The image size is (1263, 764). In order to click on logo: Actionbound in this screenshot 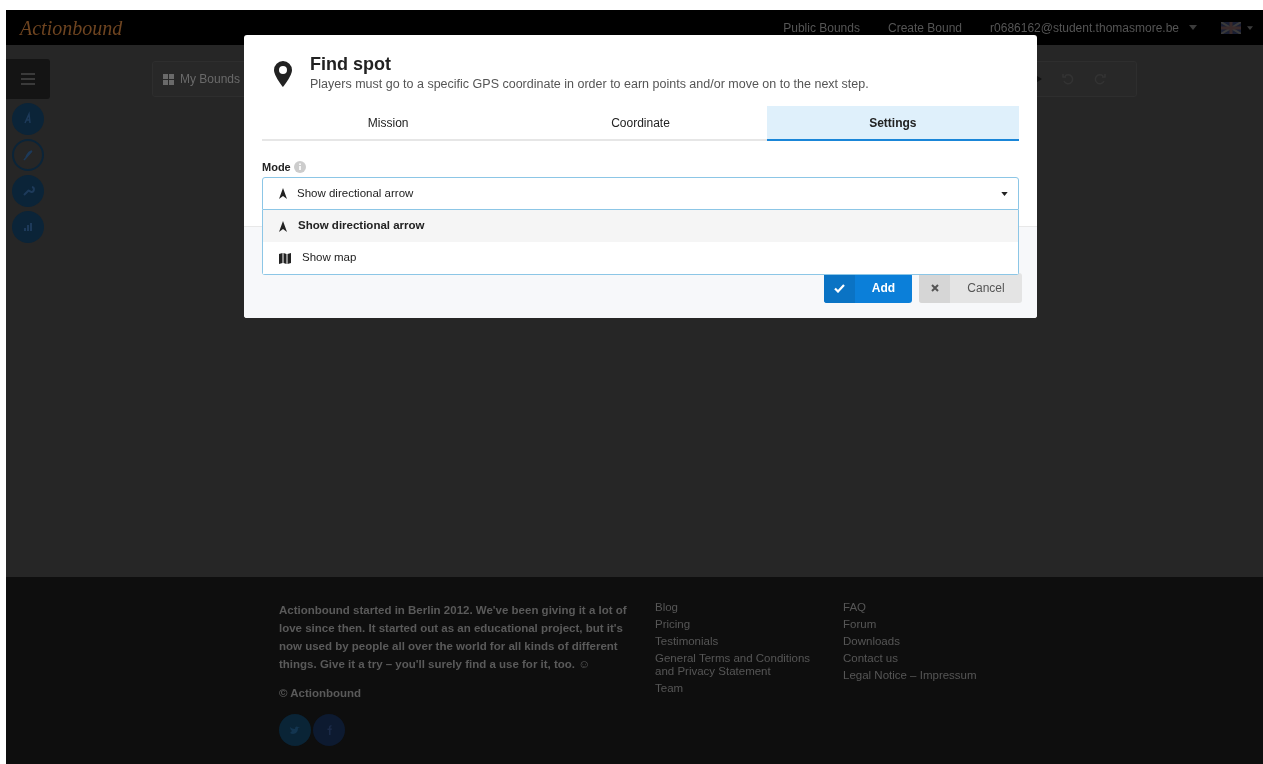, I will do `click(71, 27)`.